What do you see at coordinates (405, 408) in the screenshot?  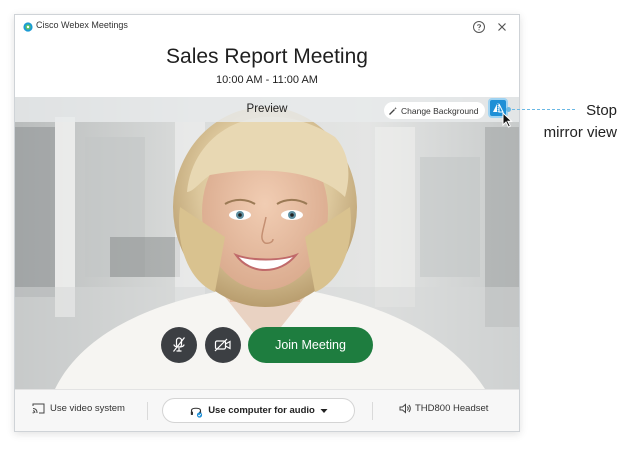 I see `speaker-icon` at bounding box center [405, 408].